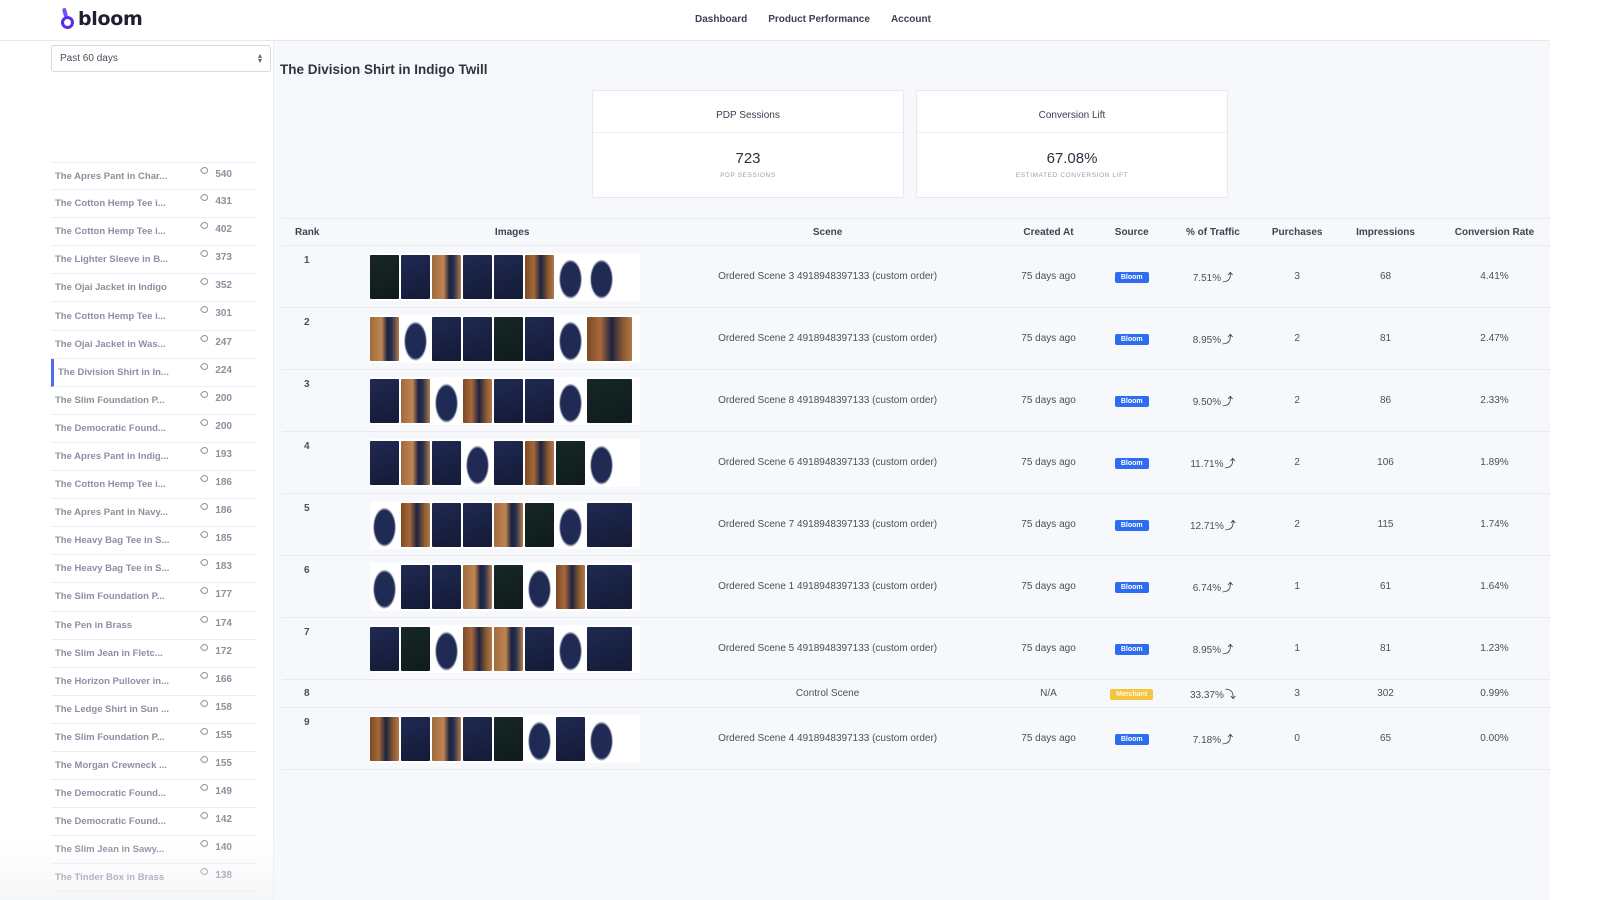 The height and width of the screenshot is (900, 1600). I want to click on nav-product-performance: Product Performance, so click(819, 19).